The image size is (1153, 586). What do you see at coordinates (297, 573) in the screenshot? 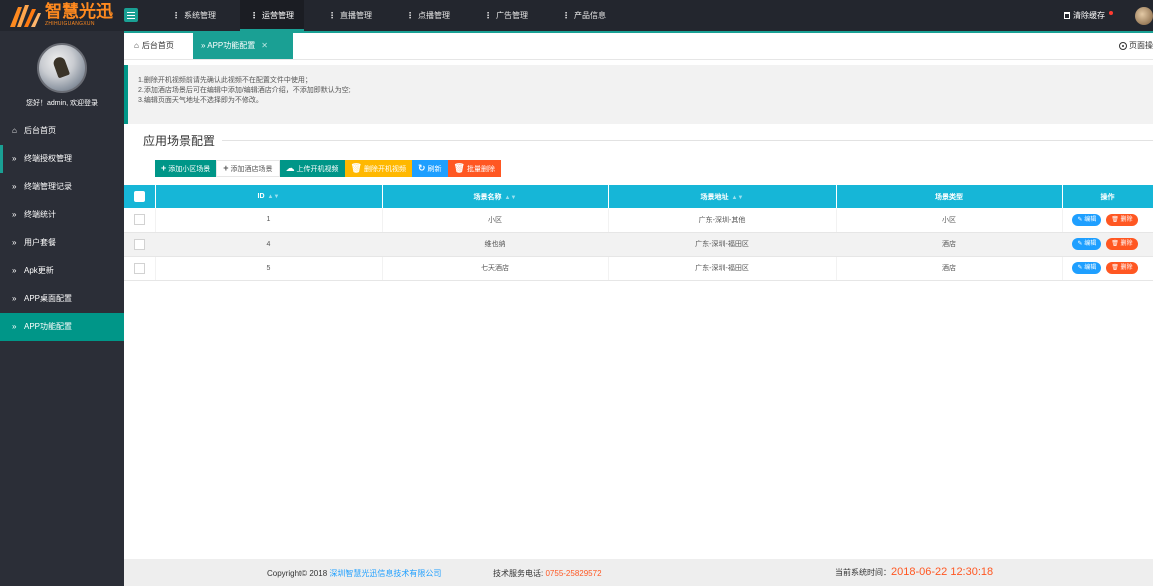
I see `copyright-text: Copyright© 2018` at bounding box center [297, 573].